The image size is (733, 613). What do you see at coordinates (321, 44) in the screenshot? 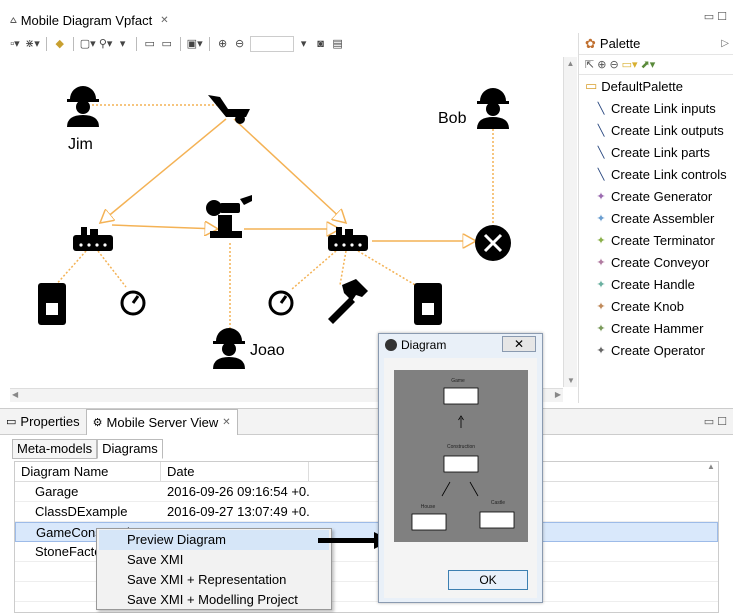
I see `camera-icon: ◙` at bounding box center [321, 44].